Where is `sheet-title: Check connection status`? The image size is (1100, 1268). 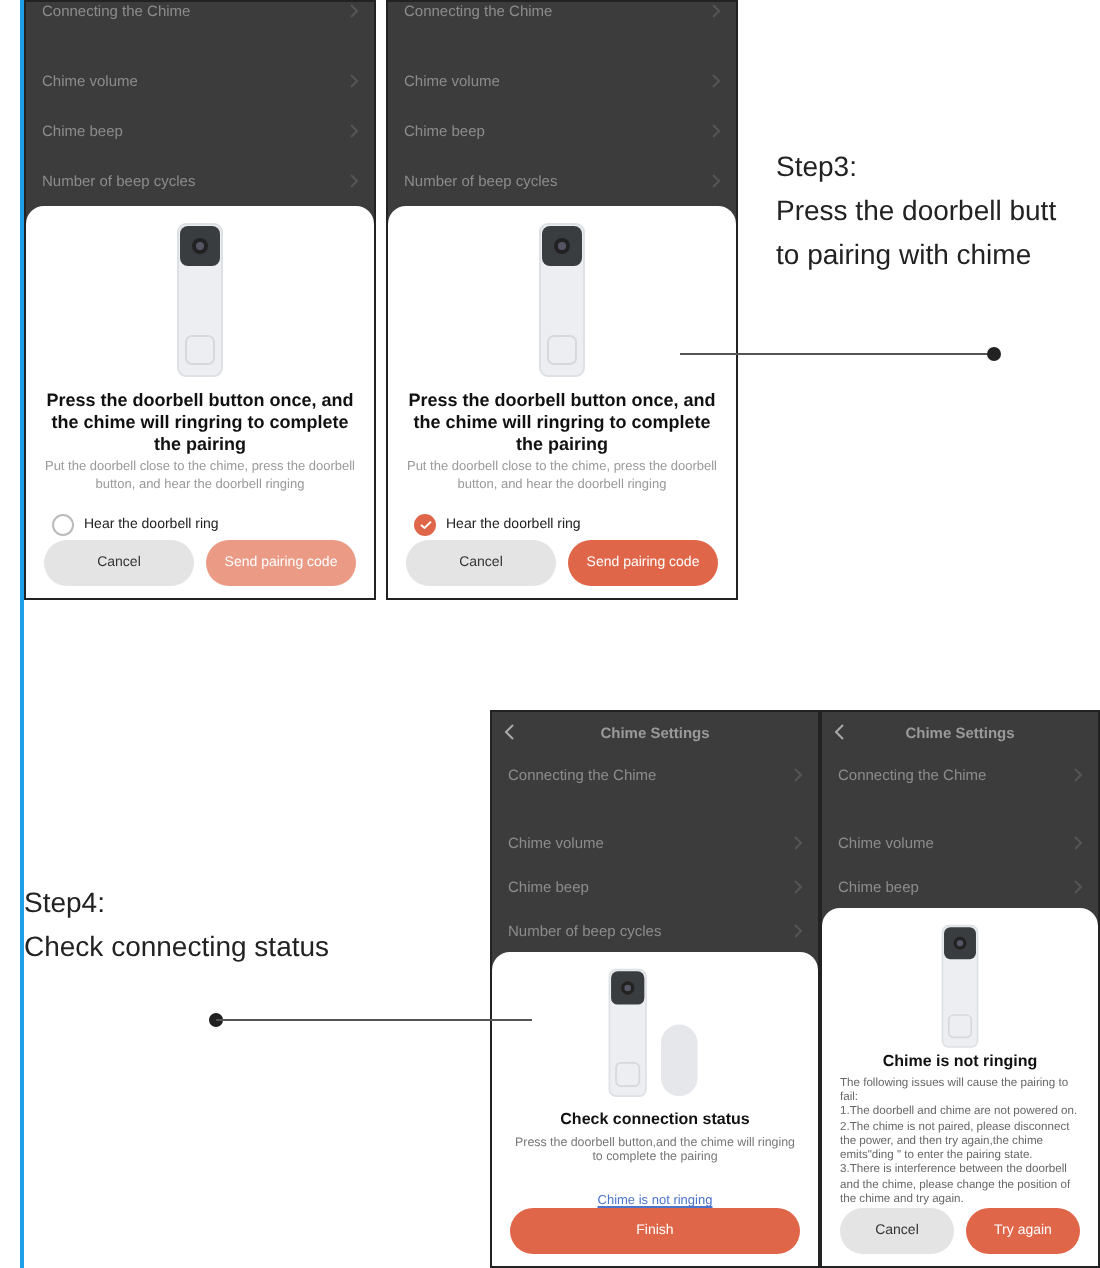
sheet-title: Check connection status is located at coordinates (655, 1119).